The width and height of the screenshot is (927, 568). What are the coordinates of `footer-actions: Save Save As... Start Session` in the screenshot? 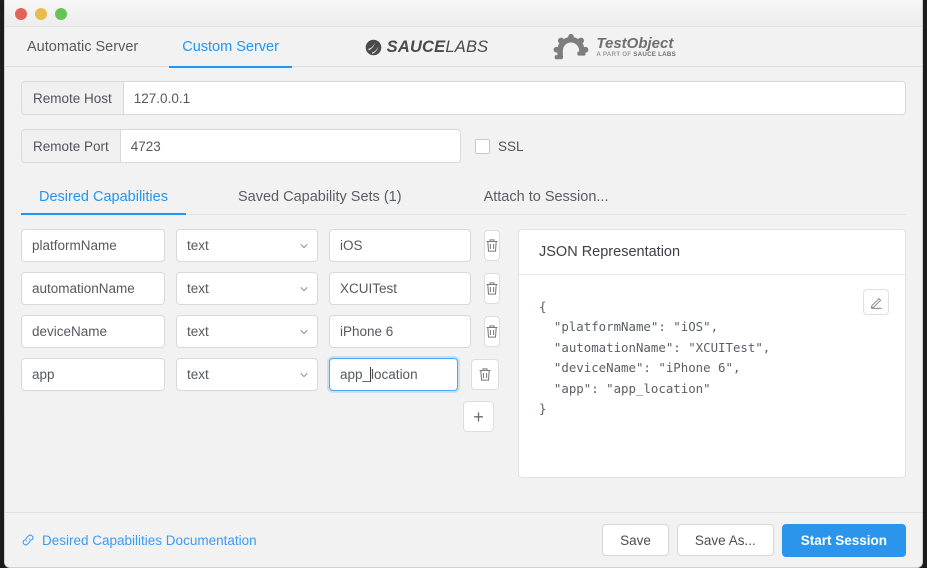 It's located at (754, 540).